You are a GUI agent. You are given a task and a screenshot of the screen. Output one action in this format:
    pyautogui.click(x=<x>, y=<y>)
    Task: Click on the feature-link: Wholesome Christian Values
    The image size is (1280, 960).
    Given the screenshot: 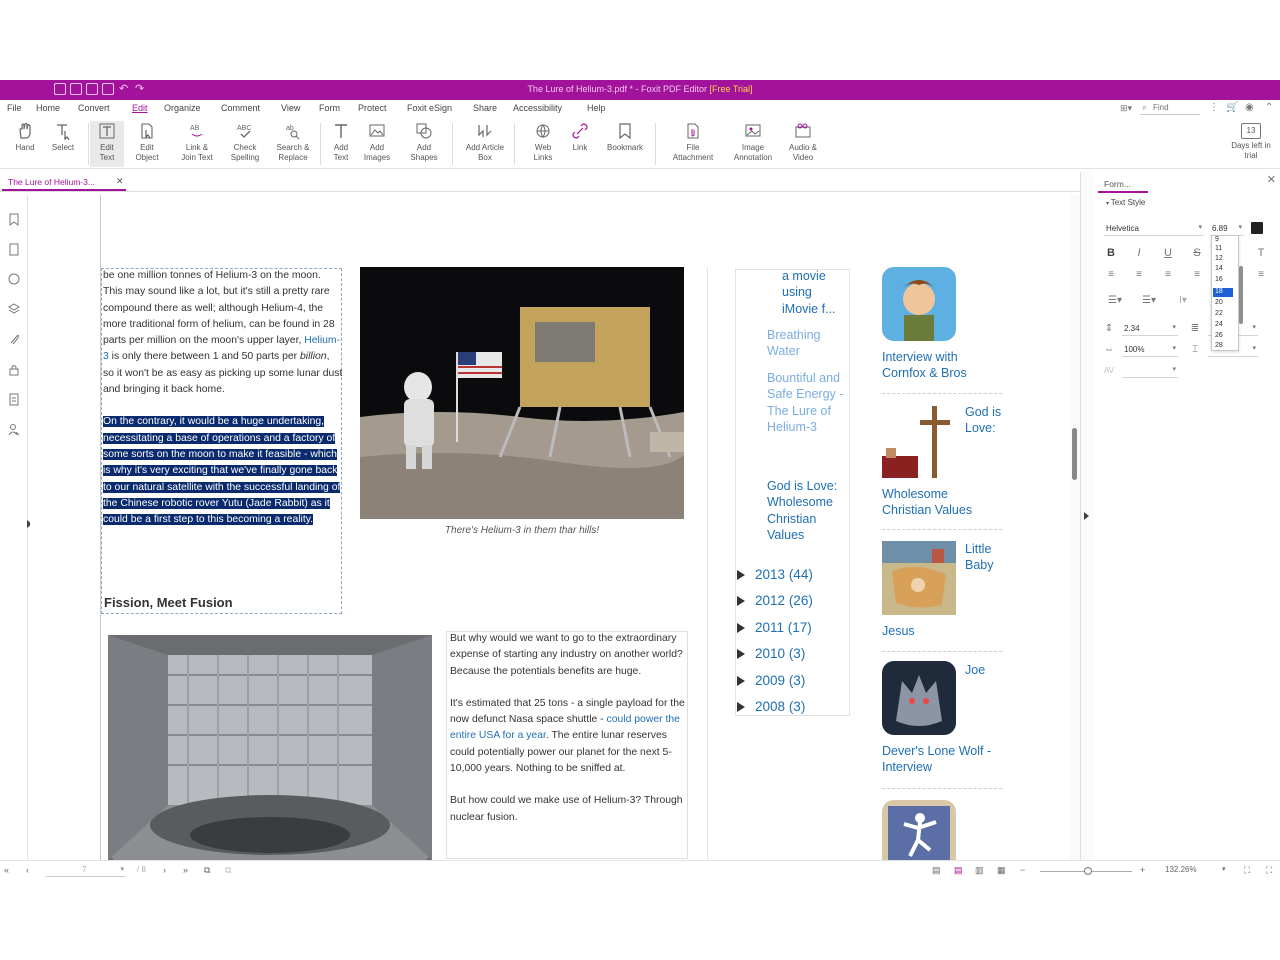 What is the action you would take?
    pyautogui.click(x=934, y=502)
    